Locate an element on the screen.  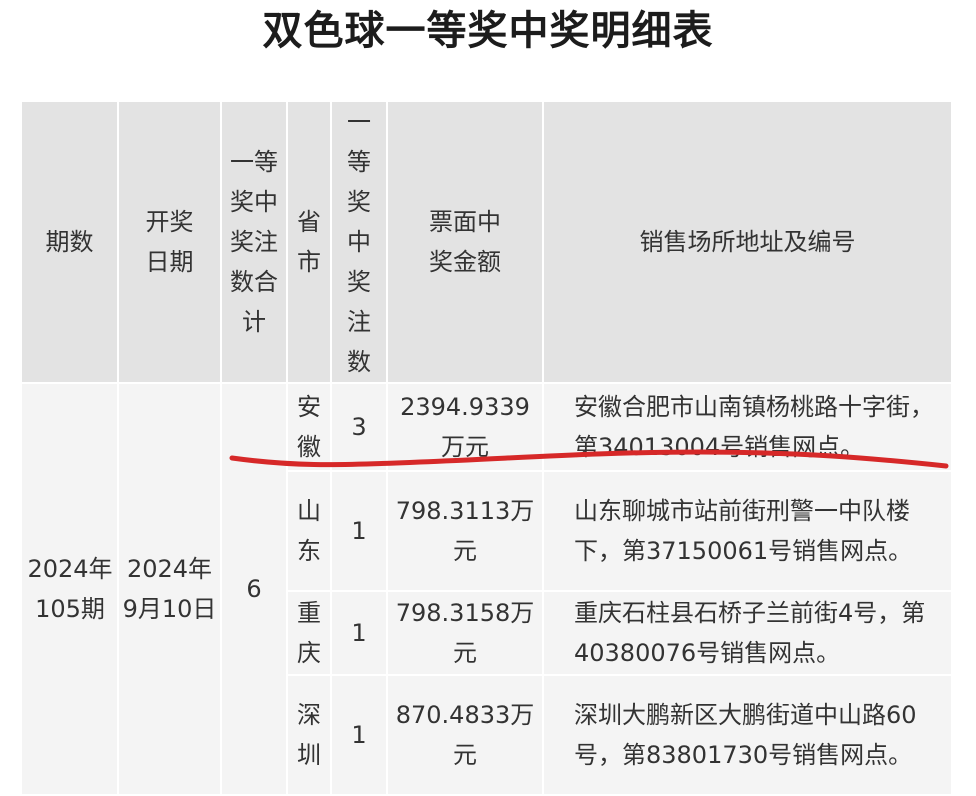
cell-period: 2024年105期 is located at coordinates (69, 589).